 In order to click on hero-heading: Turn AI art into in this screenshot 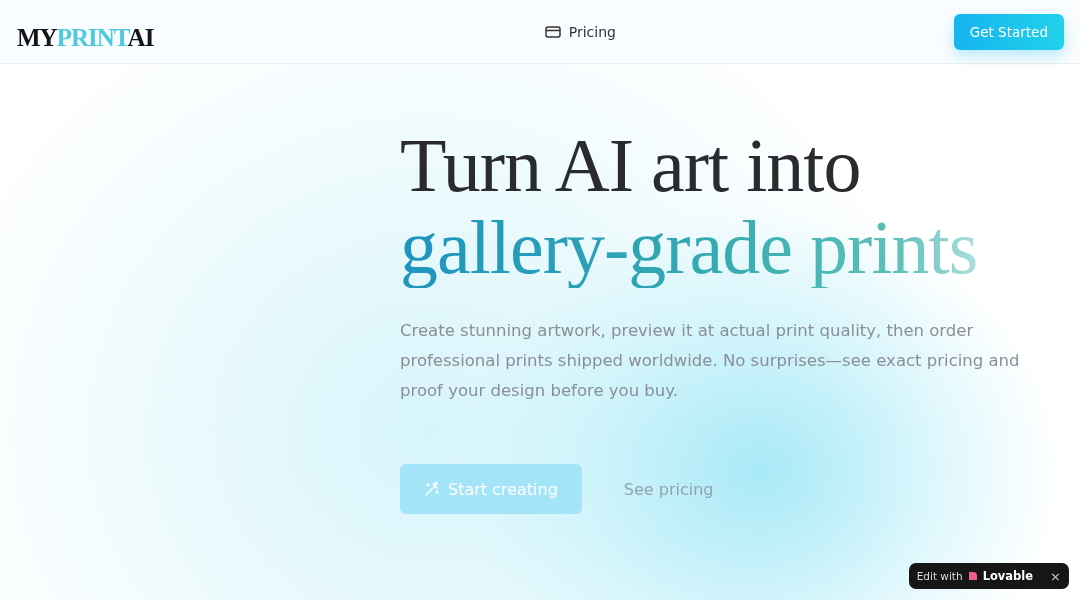, I will do `click(631, 165)`.